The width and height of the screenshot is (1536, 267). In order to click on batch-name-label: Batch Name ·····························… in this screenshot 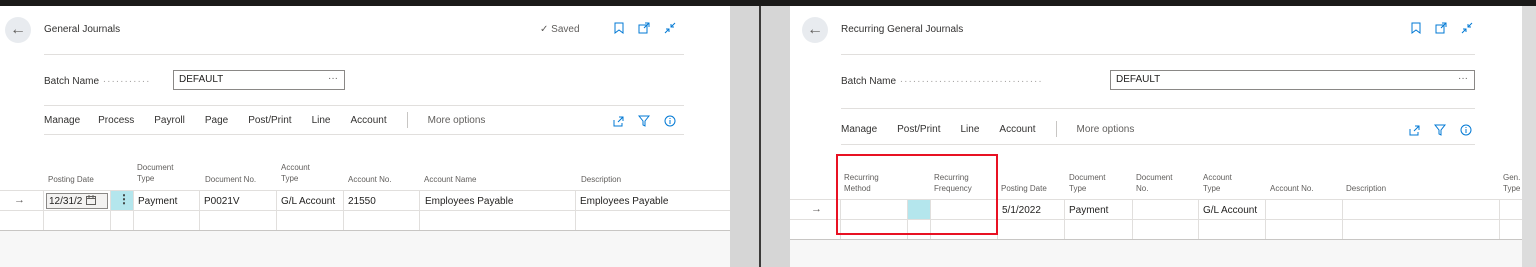, I will do `click(942, 81)`.